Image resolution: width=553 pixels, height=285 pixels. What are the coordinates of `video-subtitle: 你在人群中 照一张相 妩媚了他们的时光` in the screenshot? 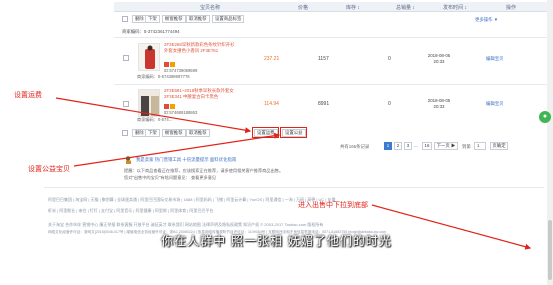 It's located at (276, 241).